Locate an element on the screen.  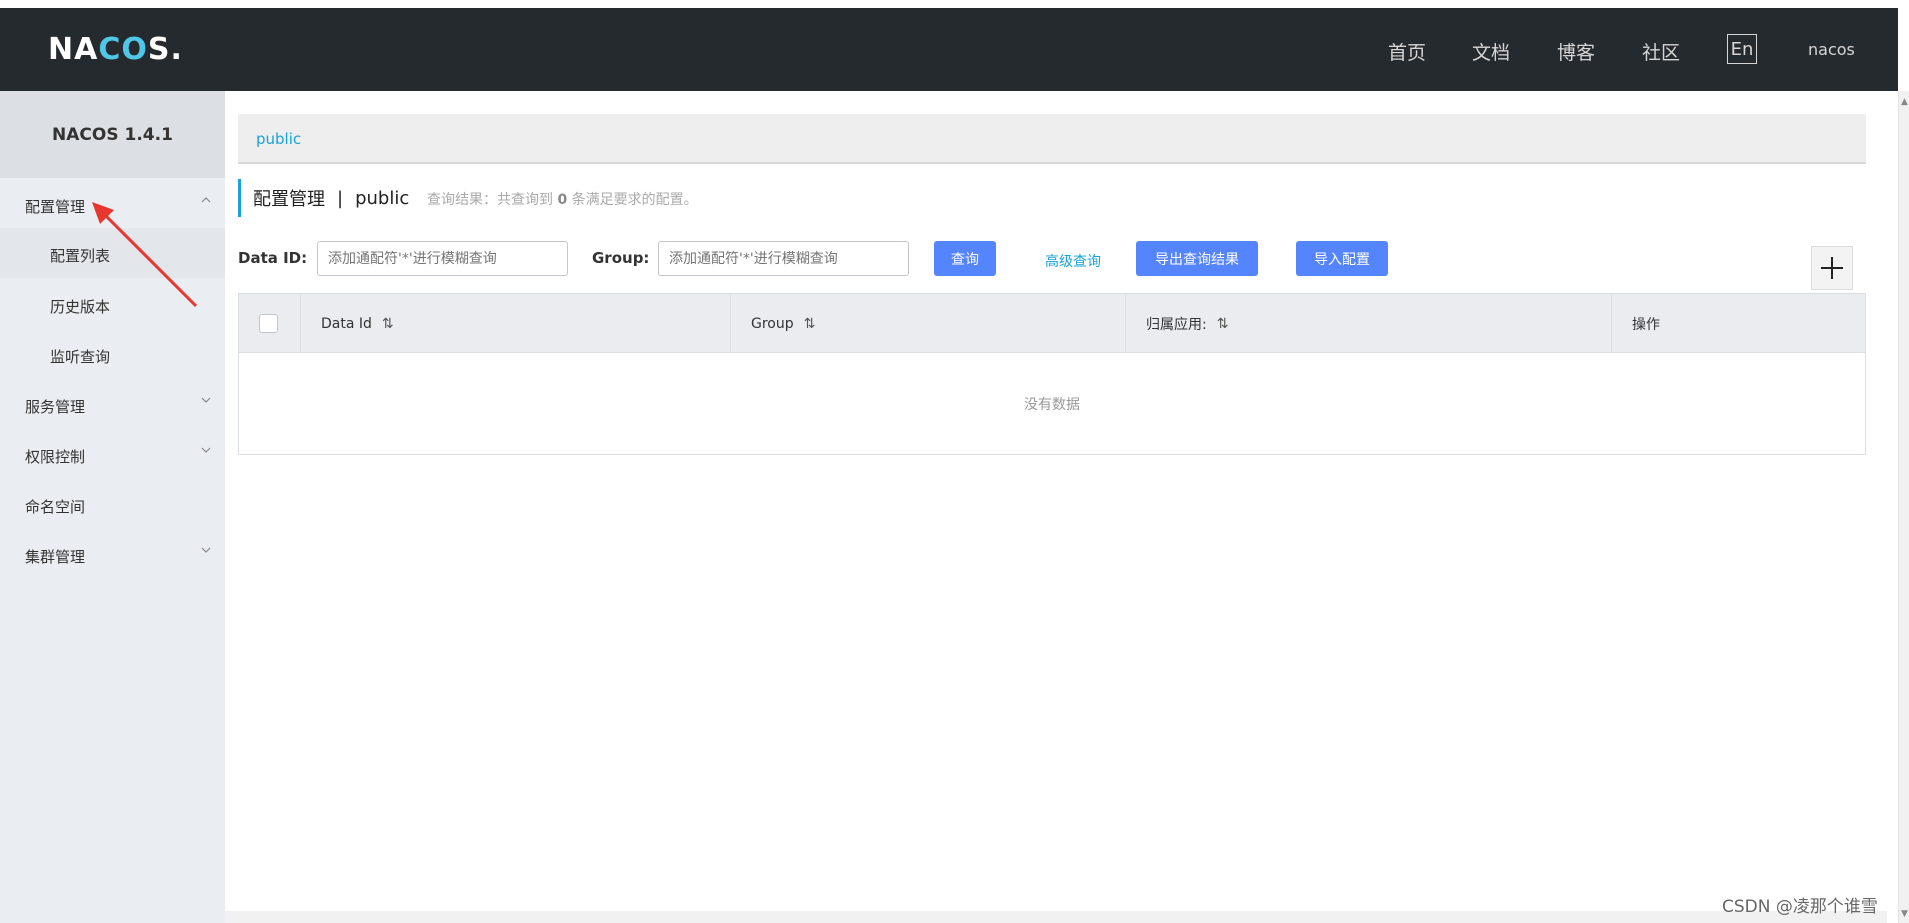
nav-blog: 博客 is located at coordinates (1576, 51).